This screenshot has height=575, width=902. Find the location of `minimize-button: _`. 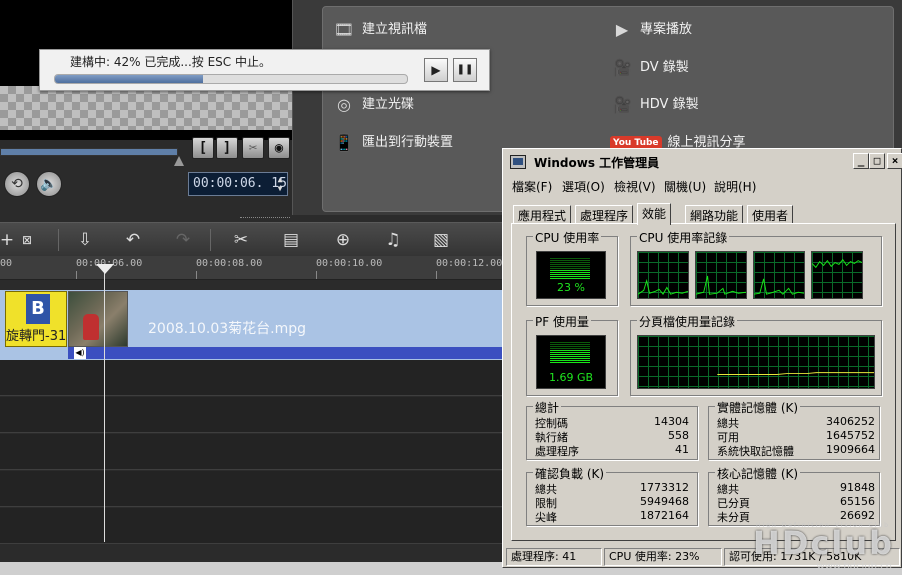

minimize-button: _ is located at coordinates (861, 161).